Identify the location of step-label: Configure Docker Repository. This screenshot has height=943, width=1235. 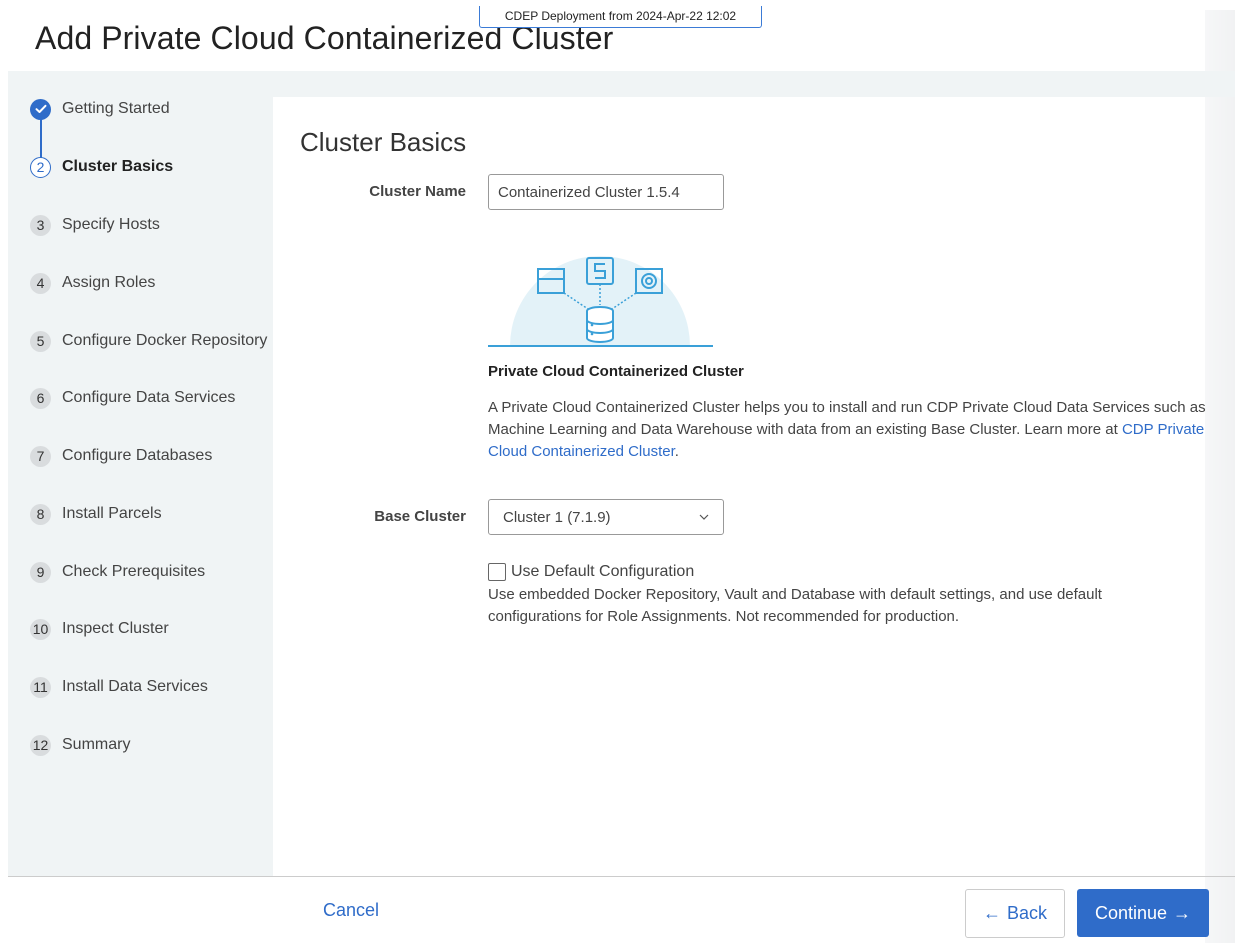
(165, 340).